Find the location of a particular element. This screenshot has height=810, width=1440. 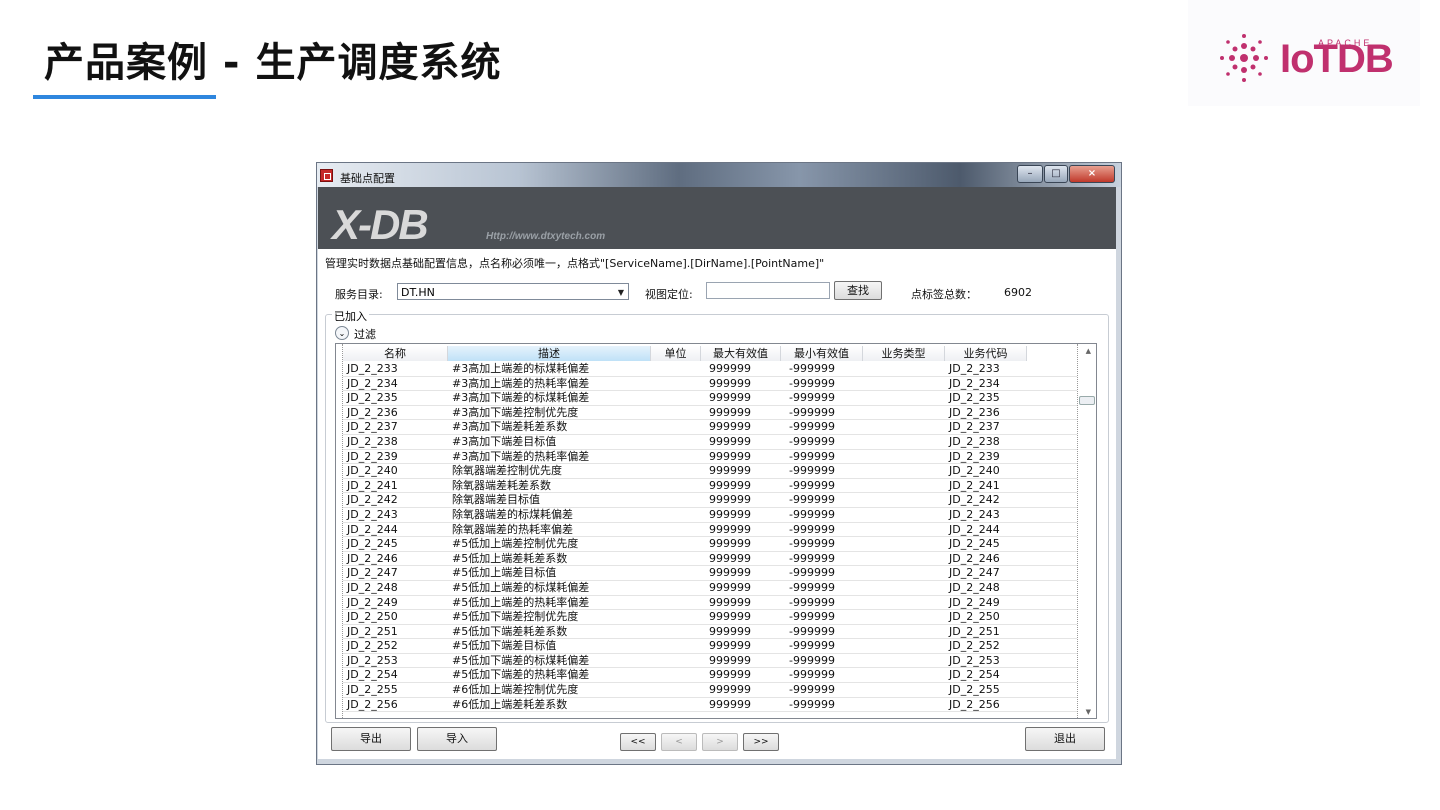

table-row: JD_2_238 #3高加下端差目标值 999999 -999999 JD_2_238 is located at coordinates (710, 442).